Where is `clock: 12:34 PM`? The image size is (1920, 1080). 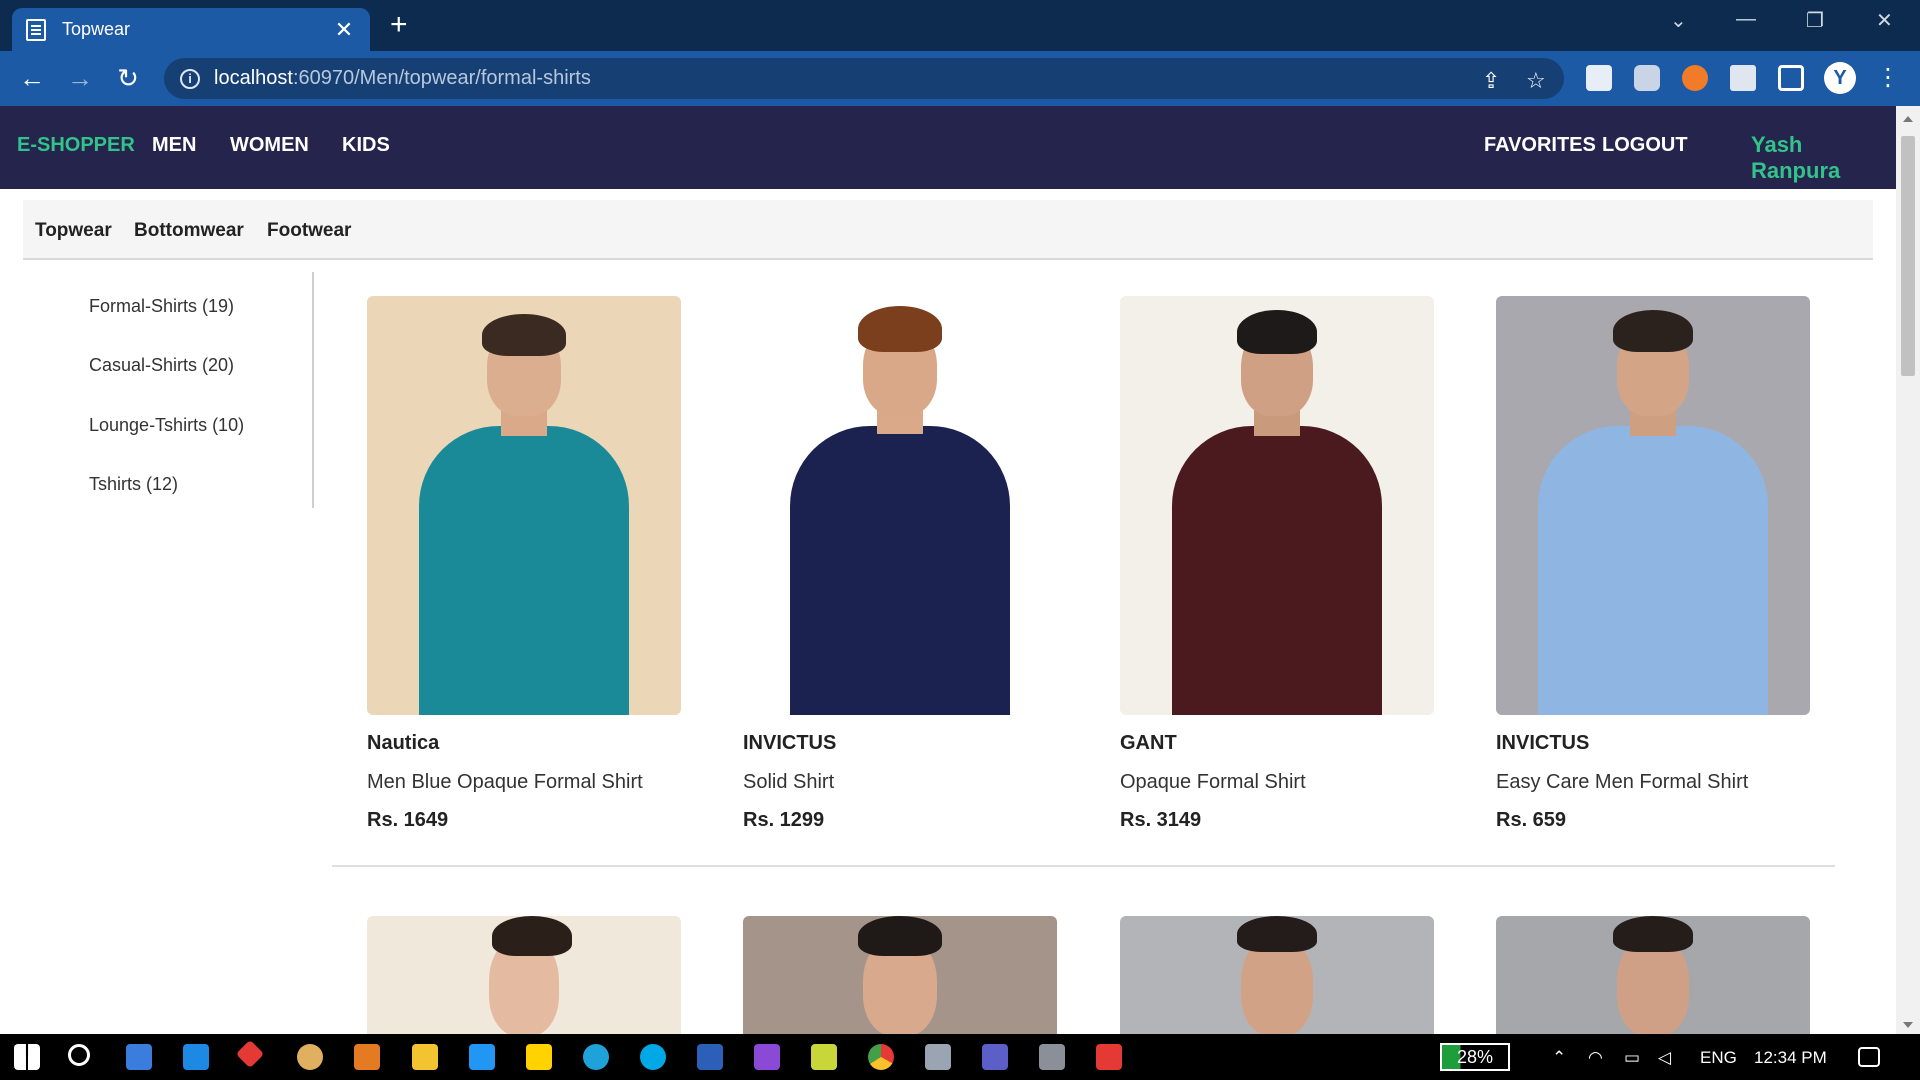 clock: 12:34 PM is located at coordinates (1790, 1058).